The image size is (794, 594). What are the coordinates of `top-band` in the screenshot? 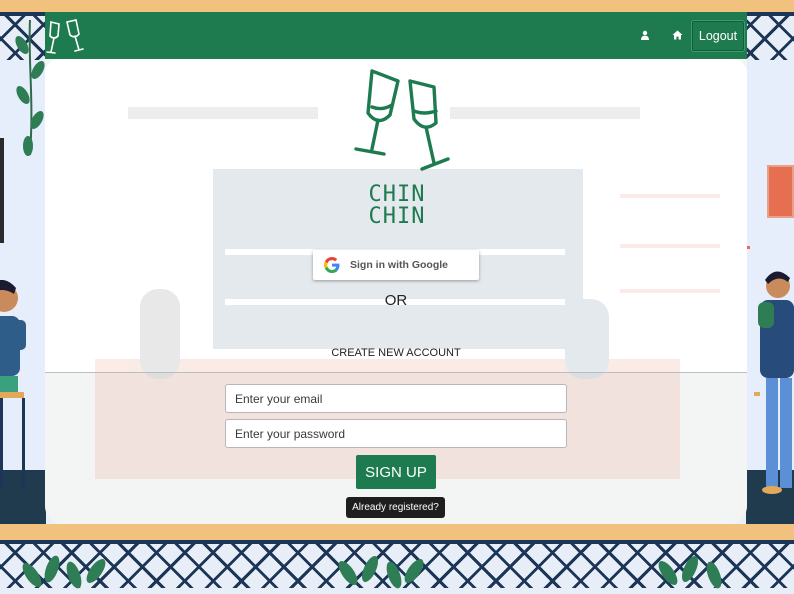 It's located at (397, 6).